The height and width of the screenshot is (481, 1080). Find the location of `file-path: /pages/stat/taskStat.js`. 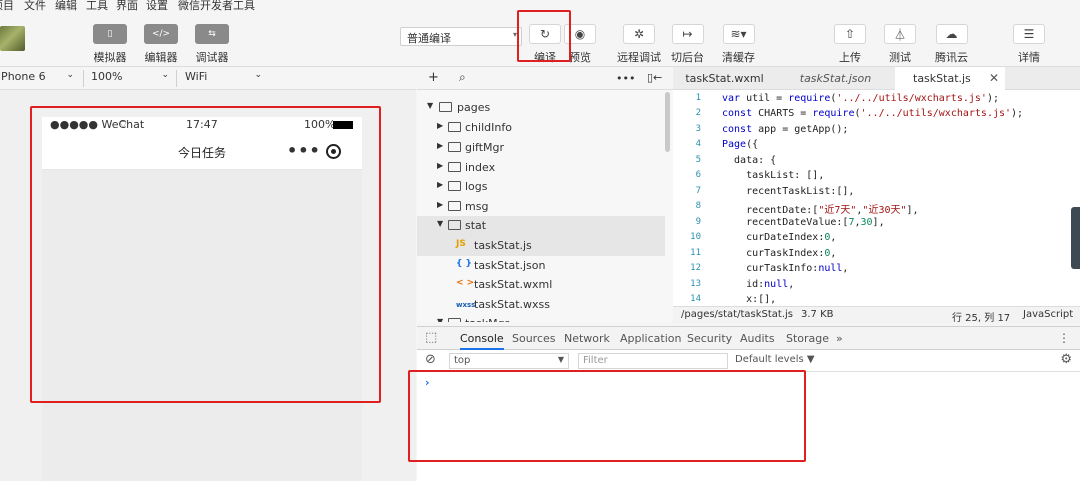

file-path: /pages/stat/taskStat.js is located at coordinates (737, 314).